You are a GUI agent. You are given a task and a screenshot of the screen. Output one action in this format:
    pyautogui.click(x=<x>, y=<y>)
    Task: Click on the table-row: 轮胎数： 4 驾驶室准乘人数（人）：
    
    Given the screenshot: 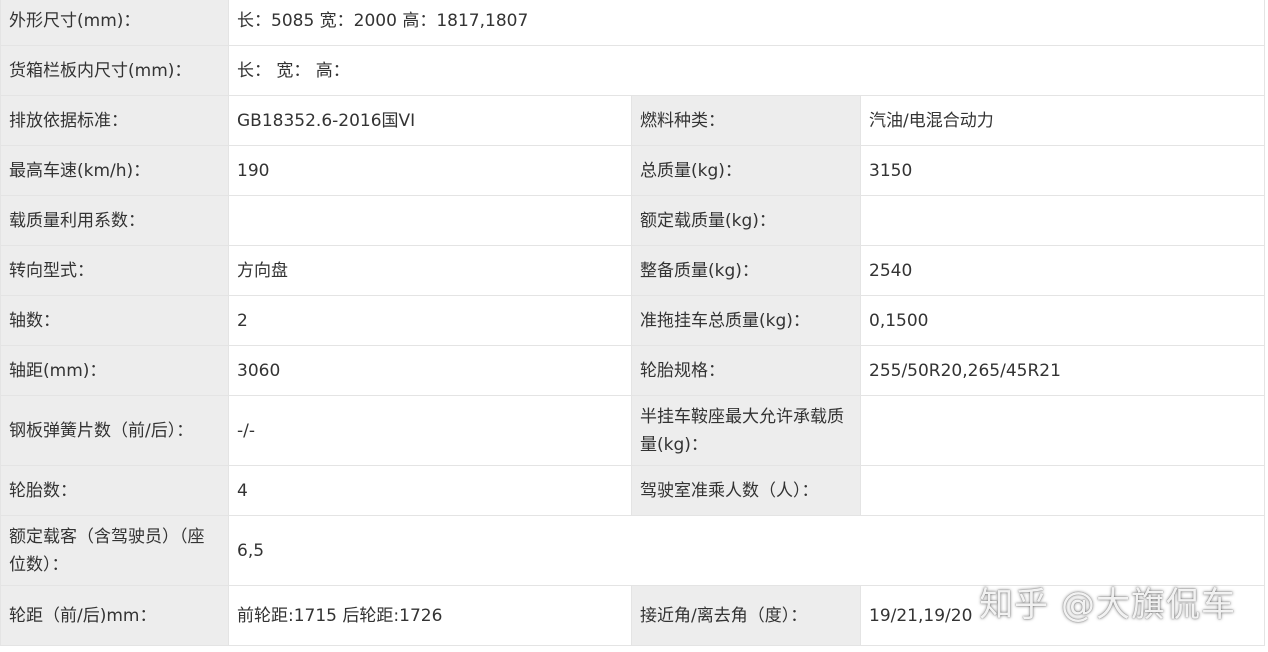 What is the action you would take?
    pyautogui.click(x=633, y=490)
    